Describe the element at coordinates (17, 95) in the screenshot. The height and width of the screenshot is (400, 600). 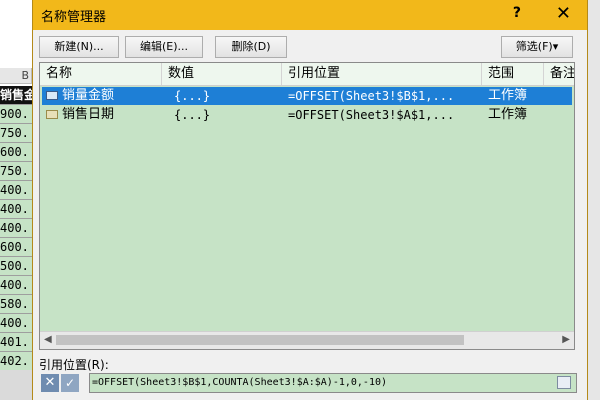
I see `sheet-header-cell: 销售金` at that location.